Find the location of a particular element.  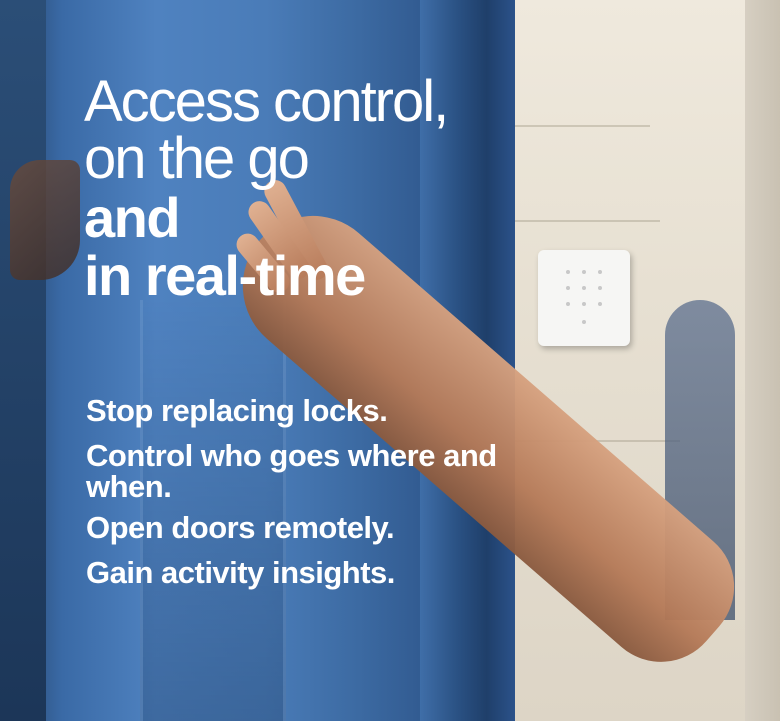

door-edge is located at coordinates (23, 360).